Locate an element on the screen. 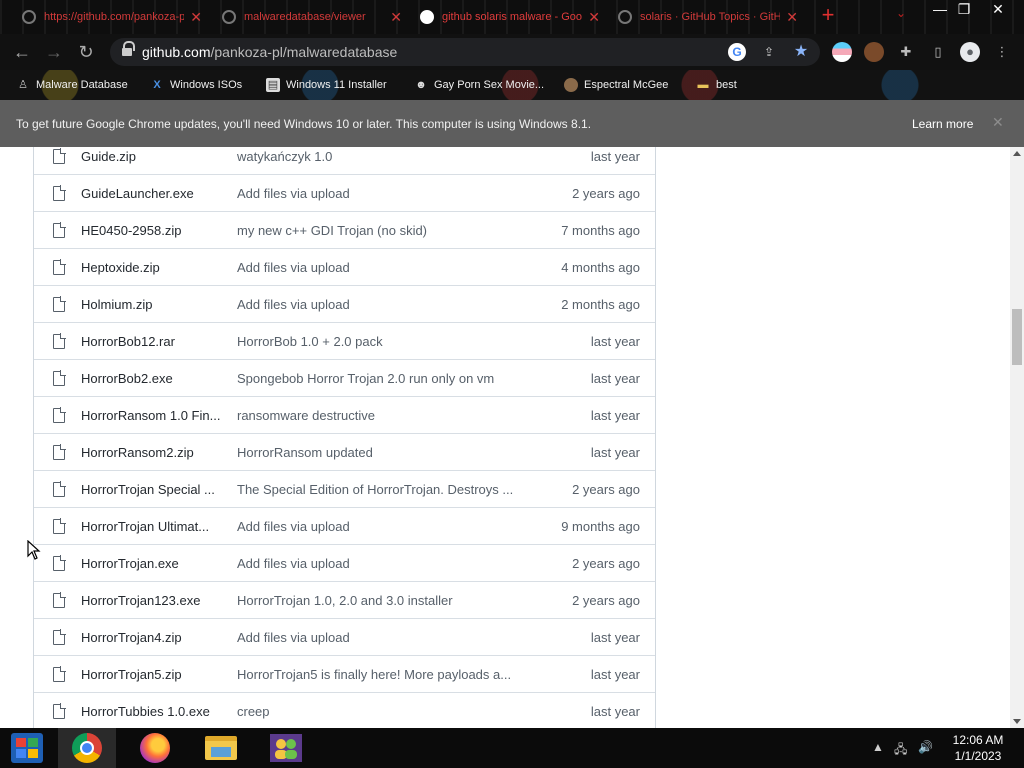 The image size is (1024, 768). people-app-icon is located at coordinates (286, 748).